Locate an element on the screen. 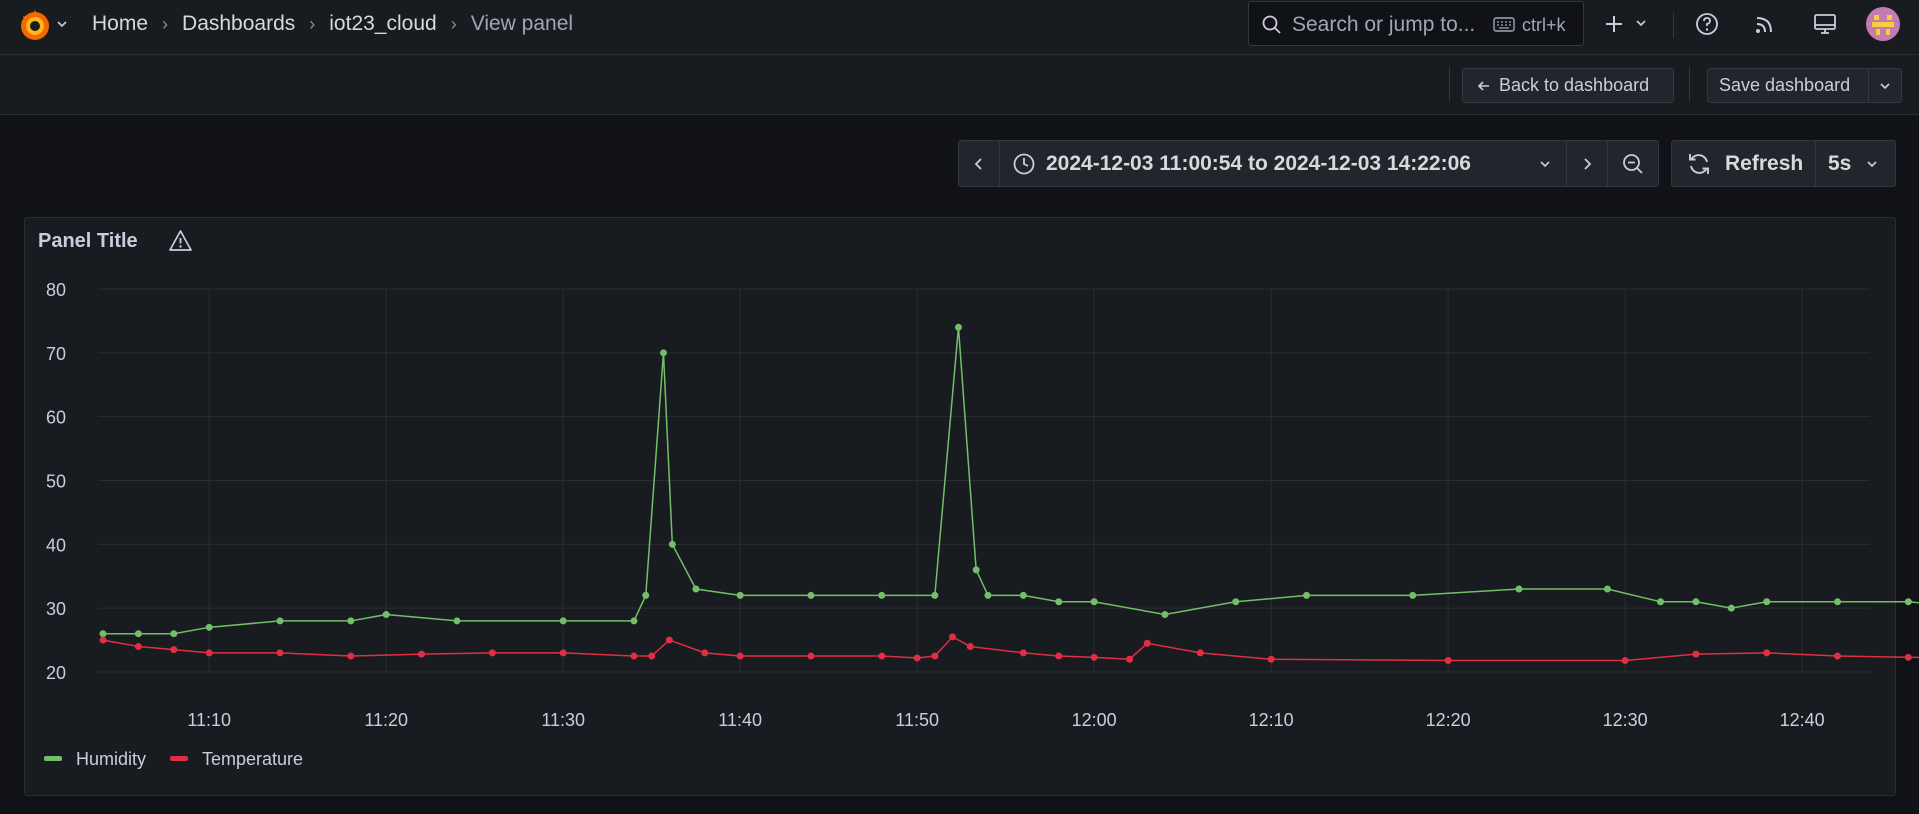 The width and height of the screenshot is (1919, 814). legend-swatch-temperature is located at coordinates (179, 758).